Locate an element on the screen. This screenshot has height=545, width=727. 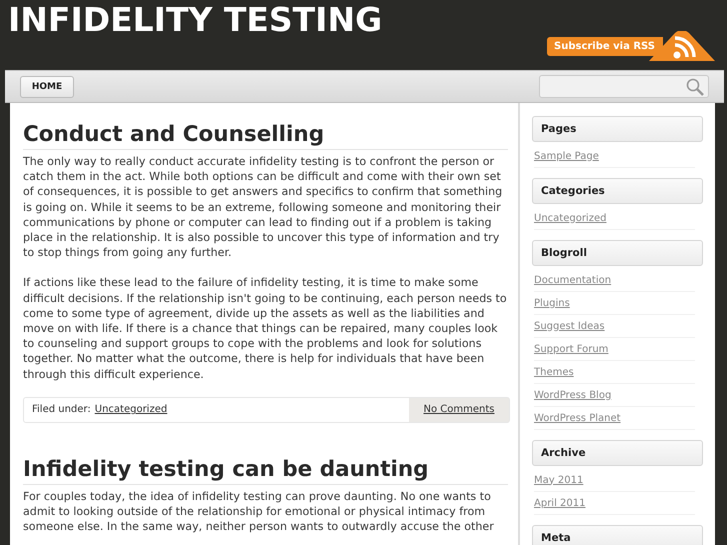
sidebar-link: Suggest Ideas is located at coordinates (569, 326).